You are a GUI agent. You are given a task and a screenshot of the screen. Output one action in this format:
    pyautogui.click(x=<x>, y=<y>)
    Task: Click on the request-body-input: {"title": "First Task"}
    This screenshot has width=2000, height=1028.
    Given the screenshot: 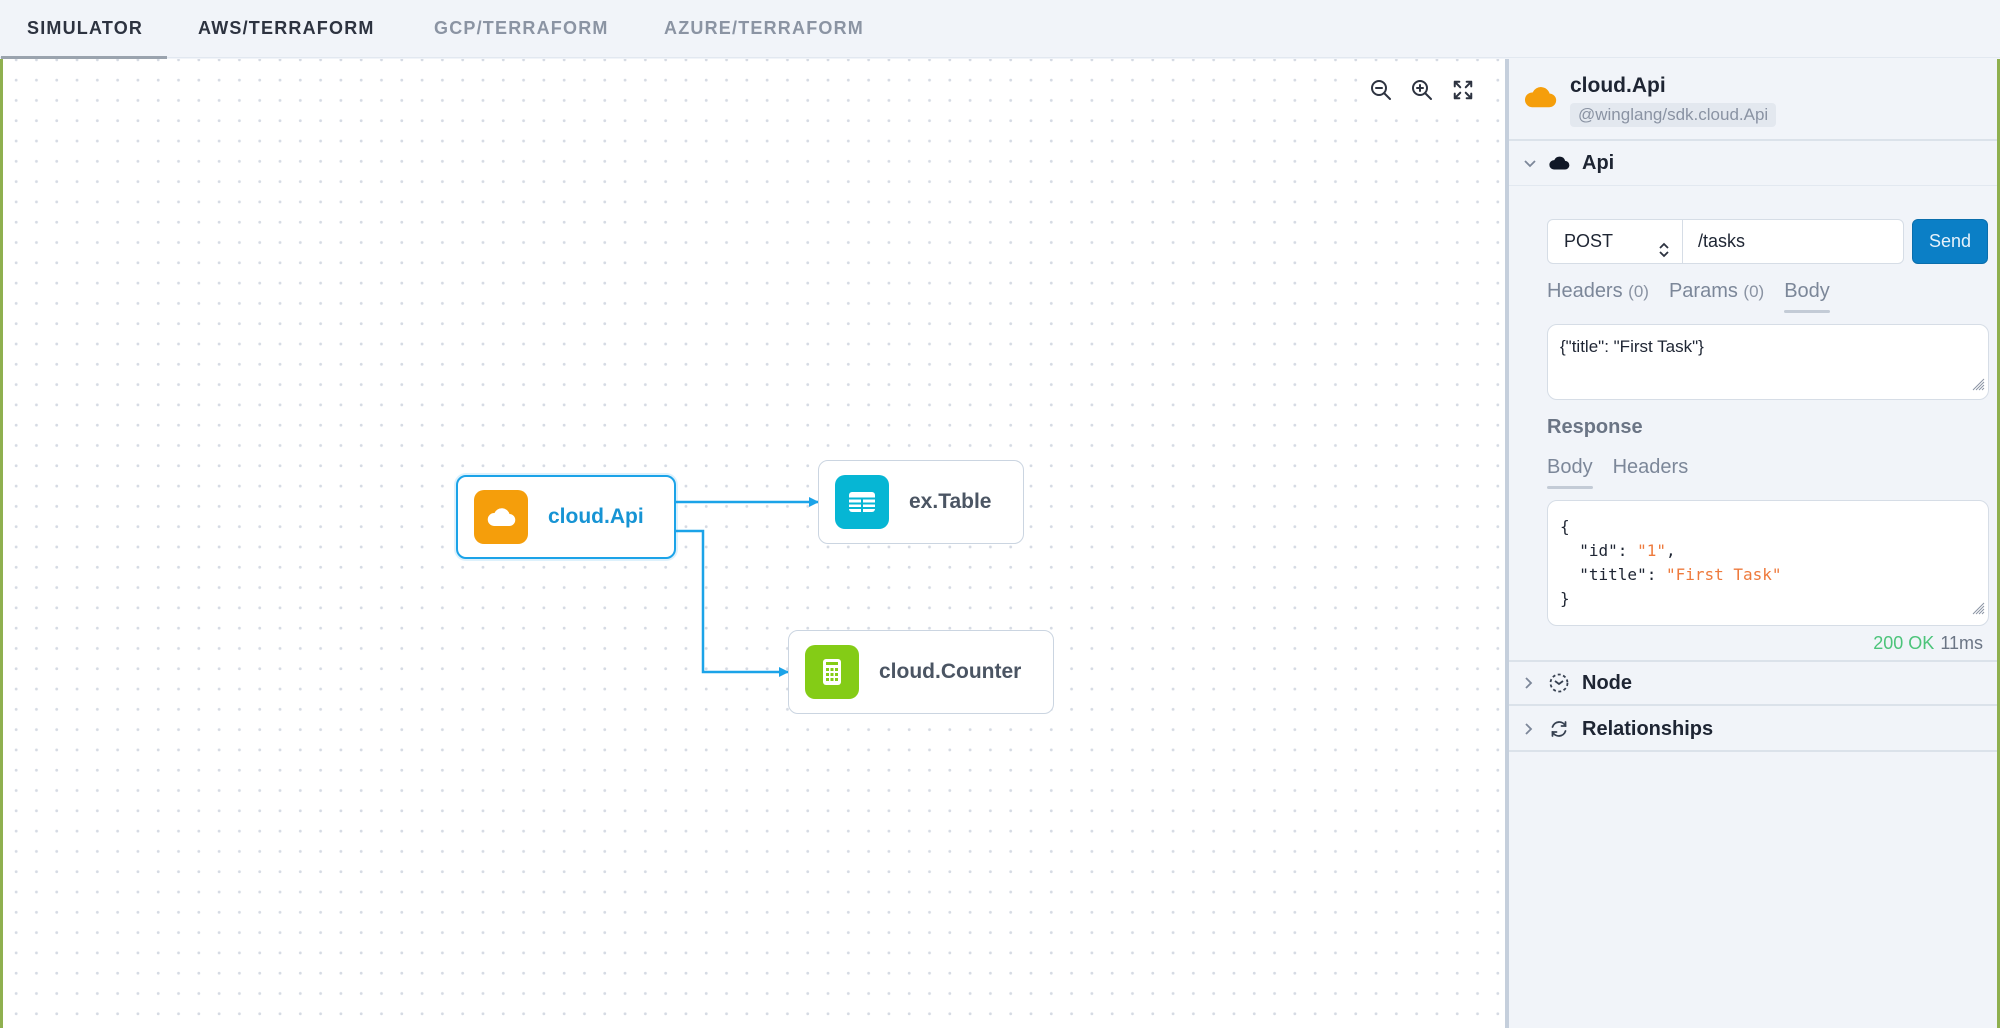 What is the action you would take?
    pyautogui.click(x=1768, y=362)
    